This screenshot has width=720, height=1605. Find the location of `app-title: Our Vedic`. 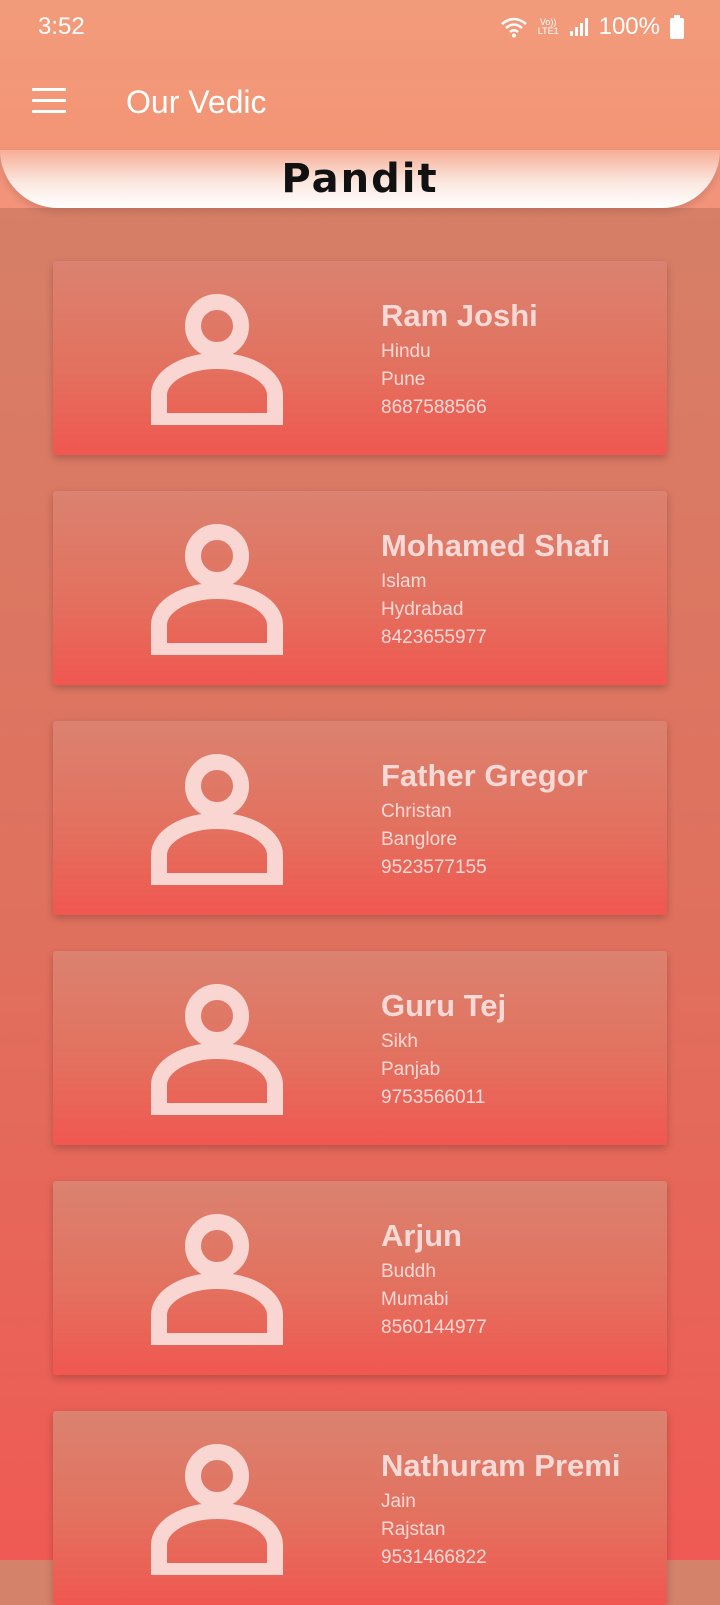

app-title: Our Vedic is located at coordinates (196, 102).